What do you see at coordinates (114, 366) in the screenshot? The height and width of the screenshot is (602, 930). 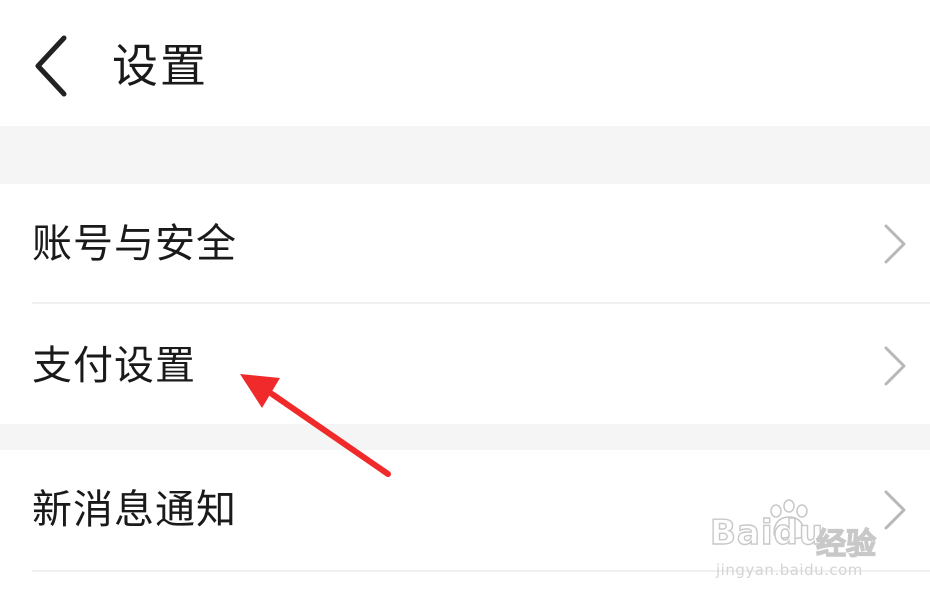 I see `menu-item-label: 支付设置` at bounding box center [114, 366].